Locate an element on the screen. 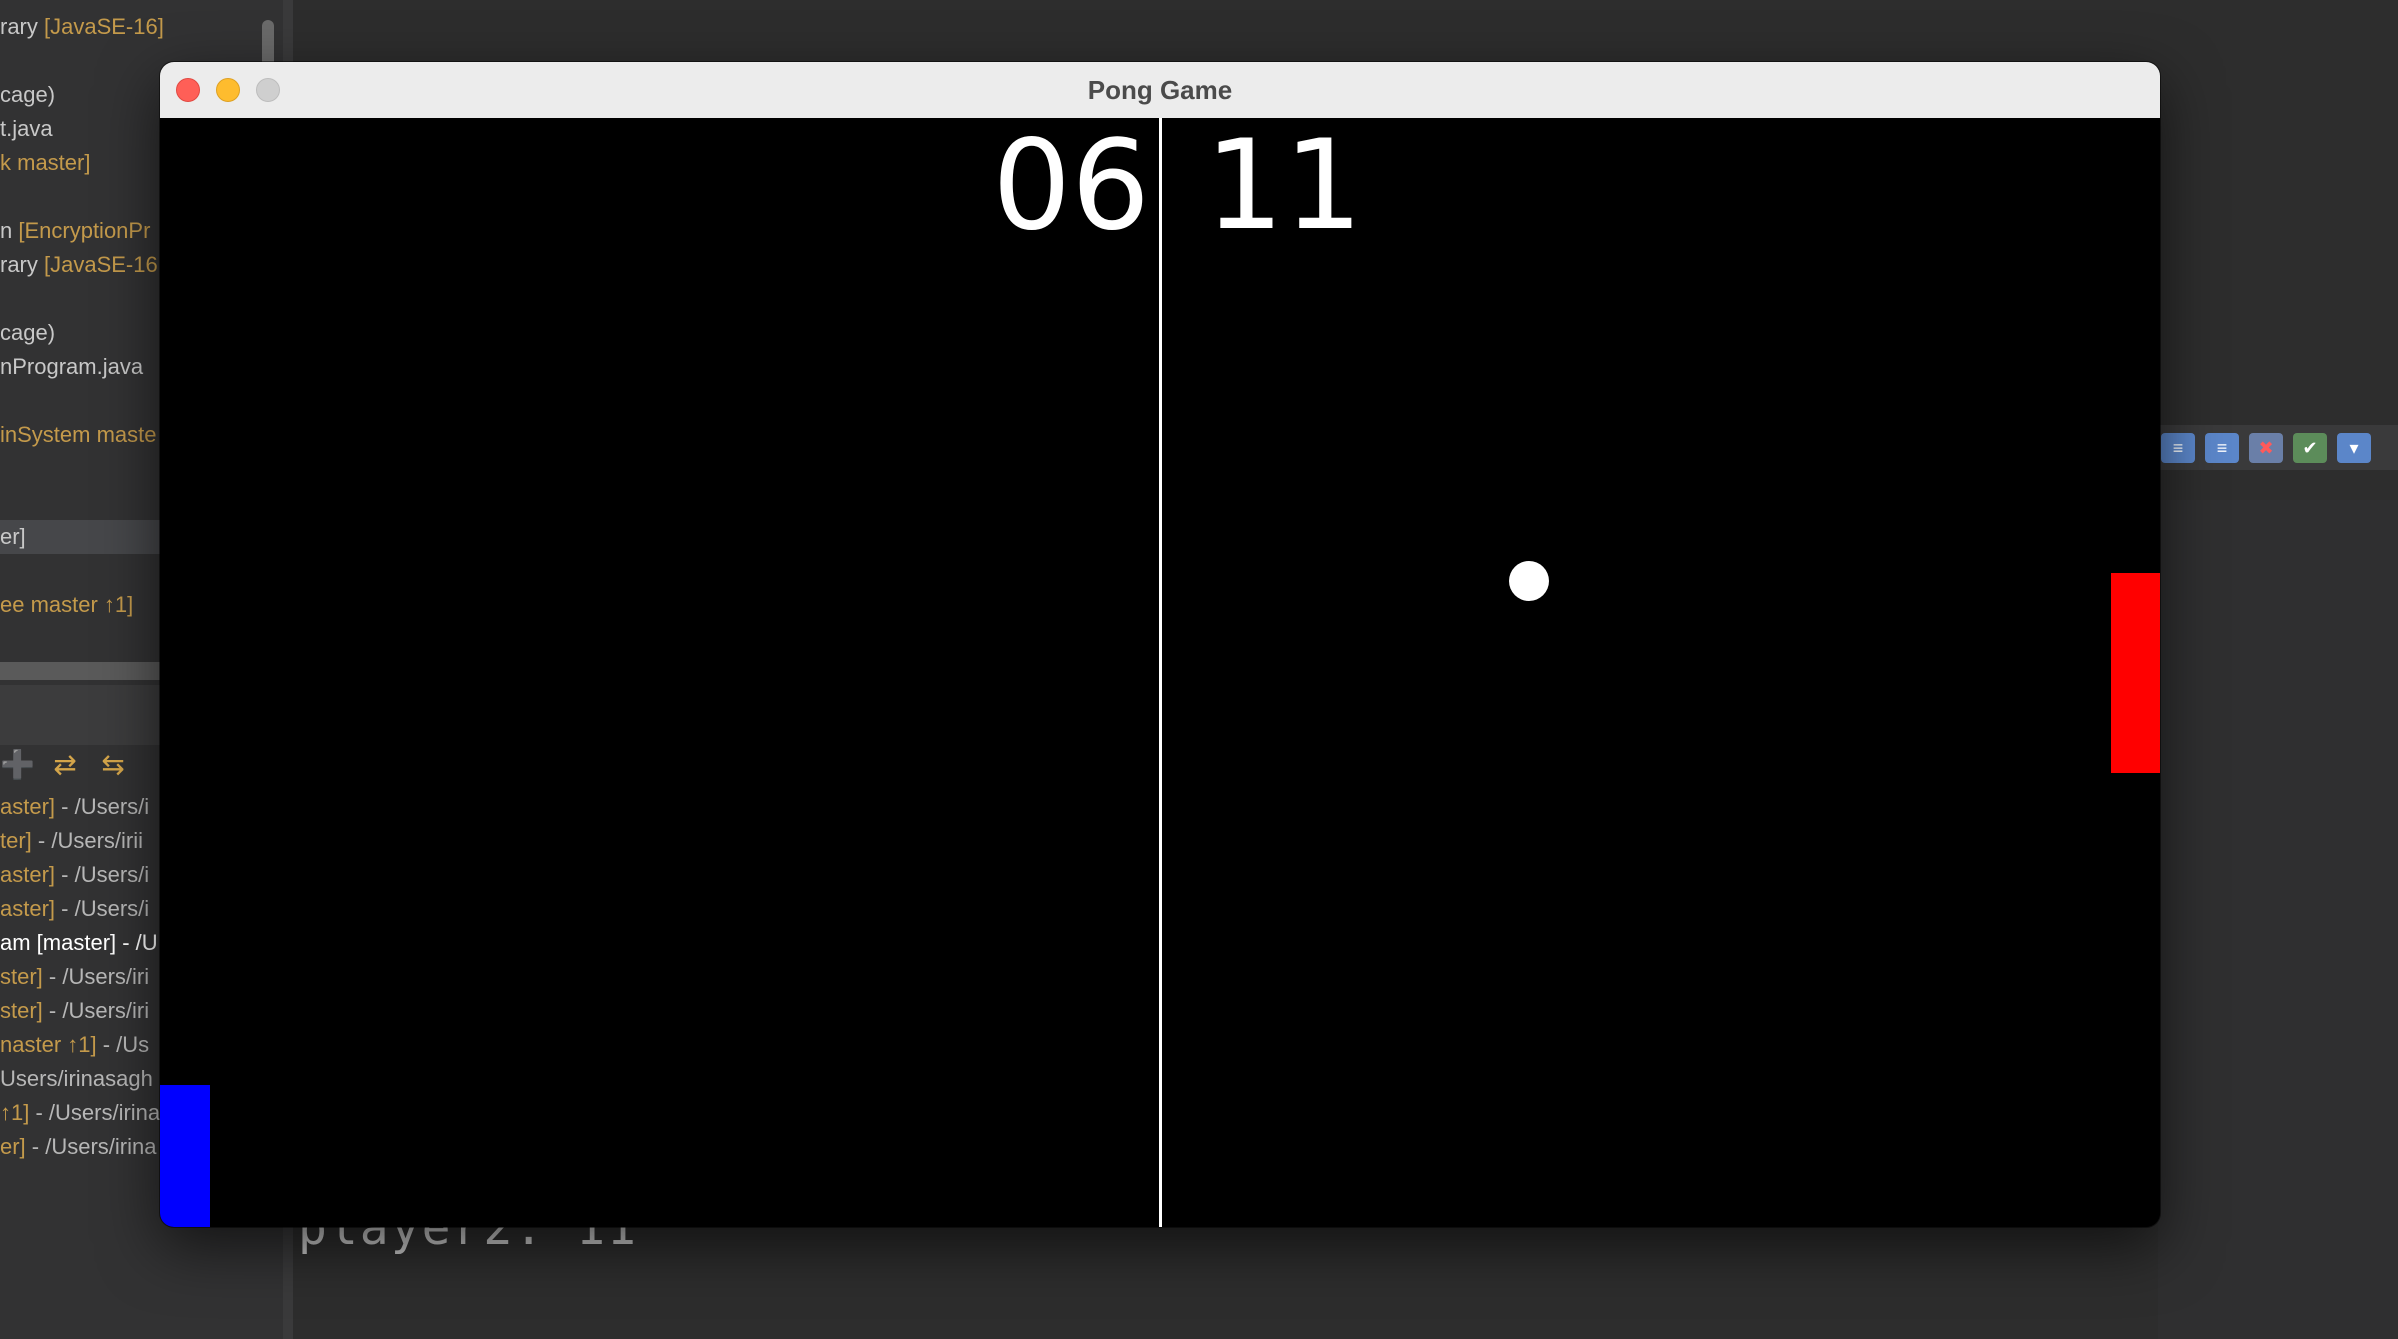 The height and width of the screenshot is (1339, 2398). console-open-icon: ✔ is located at coordinates (2310, 447).